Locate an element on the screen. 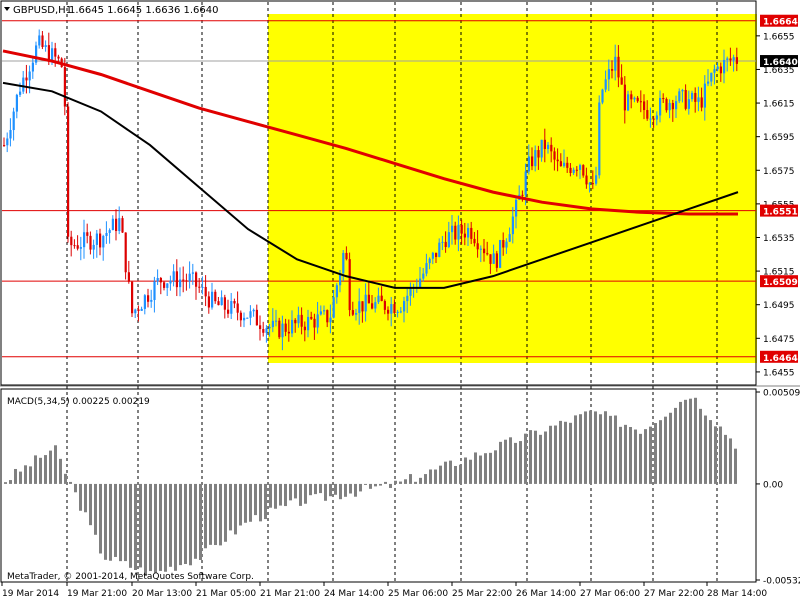 This screenshot has width=800, height=600. price-tick-label: 1.6495 is located at coordinates (779, 306).